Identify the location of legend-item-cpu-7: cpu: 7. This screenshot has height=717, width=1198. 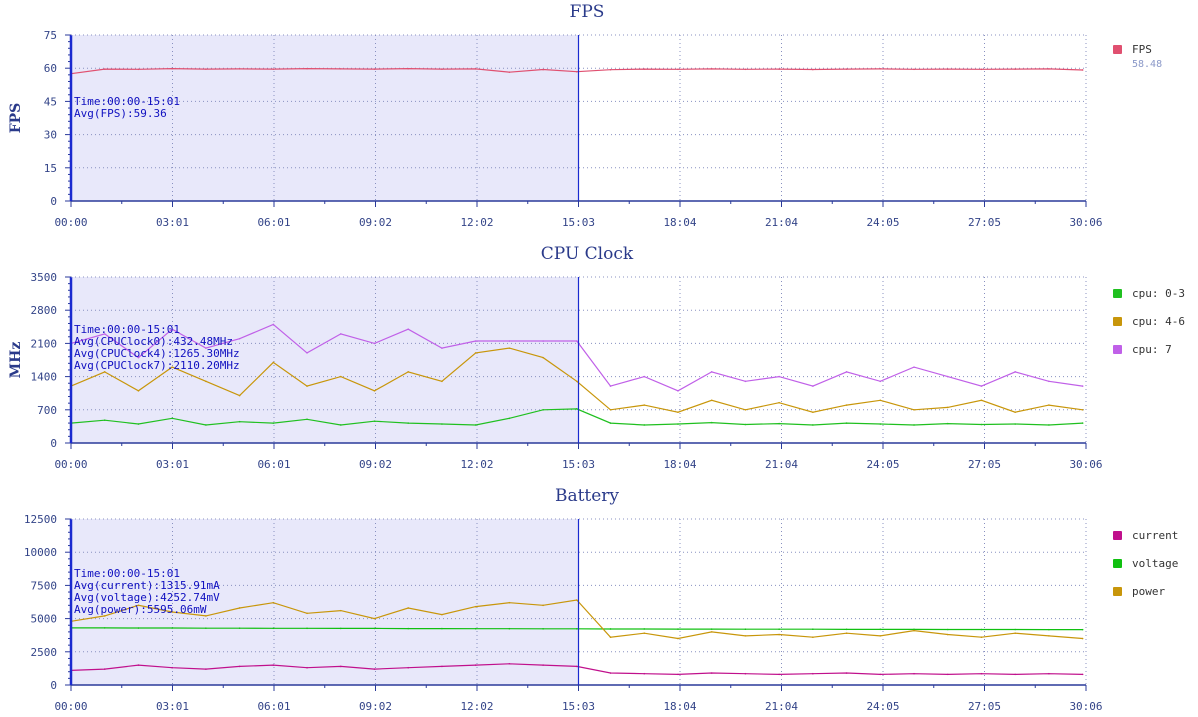
(1149, 357).